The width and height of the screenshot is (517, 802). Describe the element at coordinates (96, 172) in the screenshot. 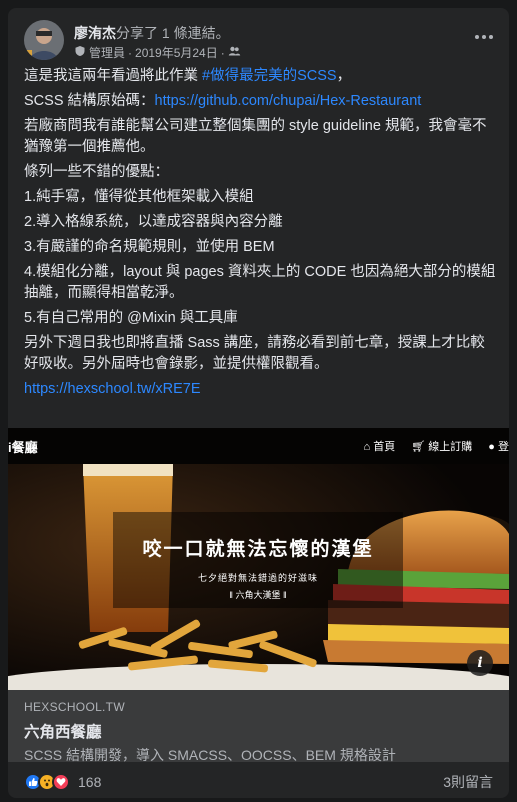

I see `body-paragraph-4: 條列一些不錯的優點：` at that location.